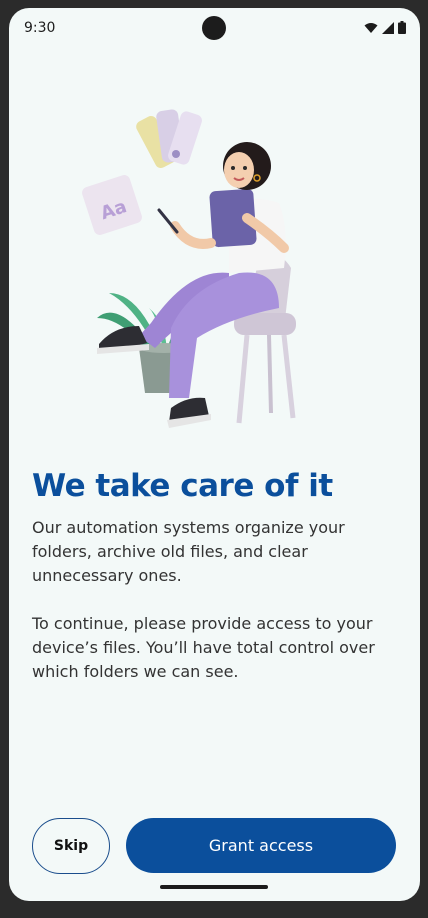  What do you see at coordinates (371, 27) in the screenshot?
I see `wifi-icon` at bounding box center [371, 27].